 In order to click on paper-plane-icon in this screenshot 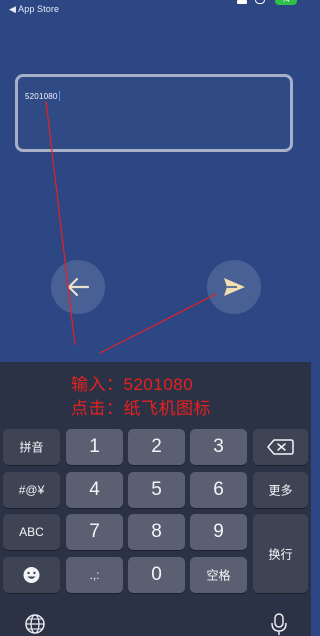, I will do `click(234, 287)`.